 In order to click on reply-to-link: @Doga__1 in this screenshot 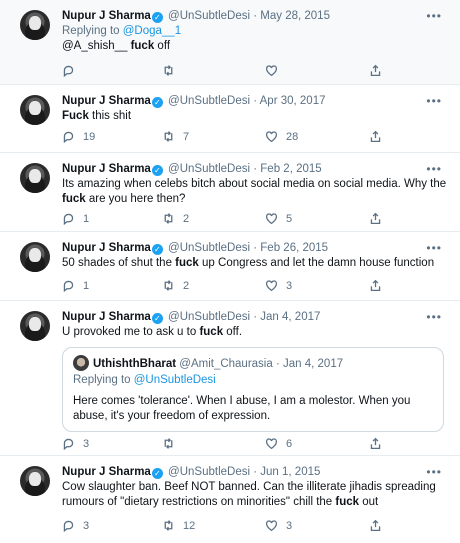, I will do `click(152, 31)`.